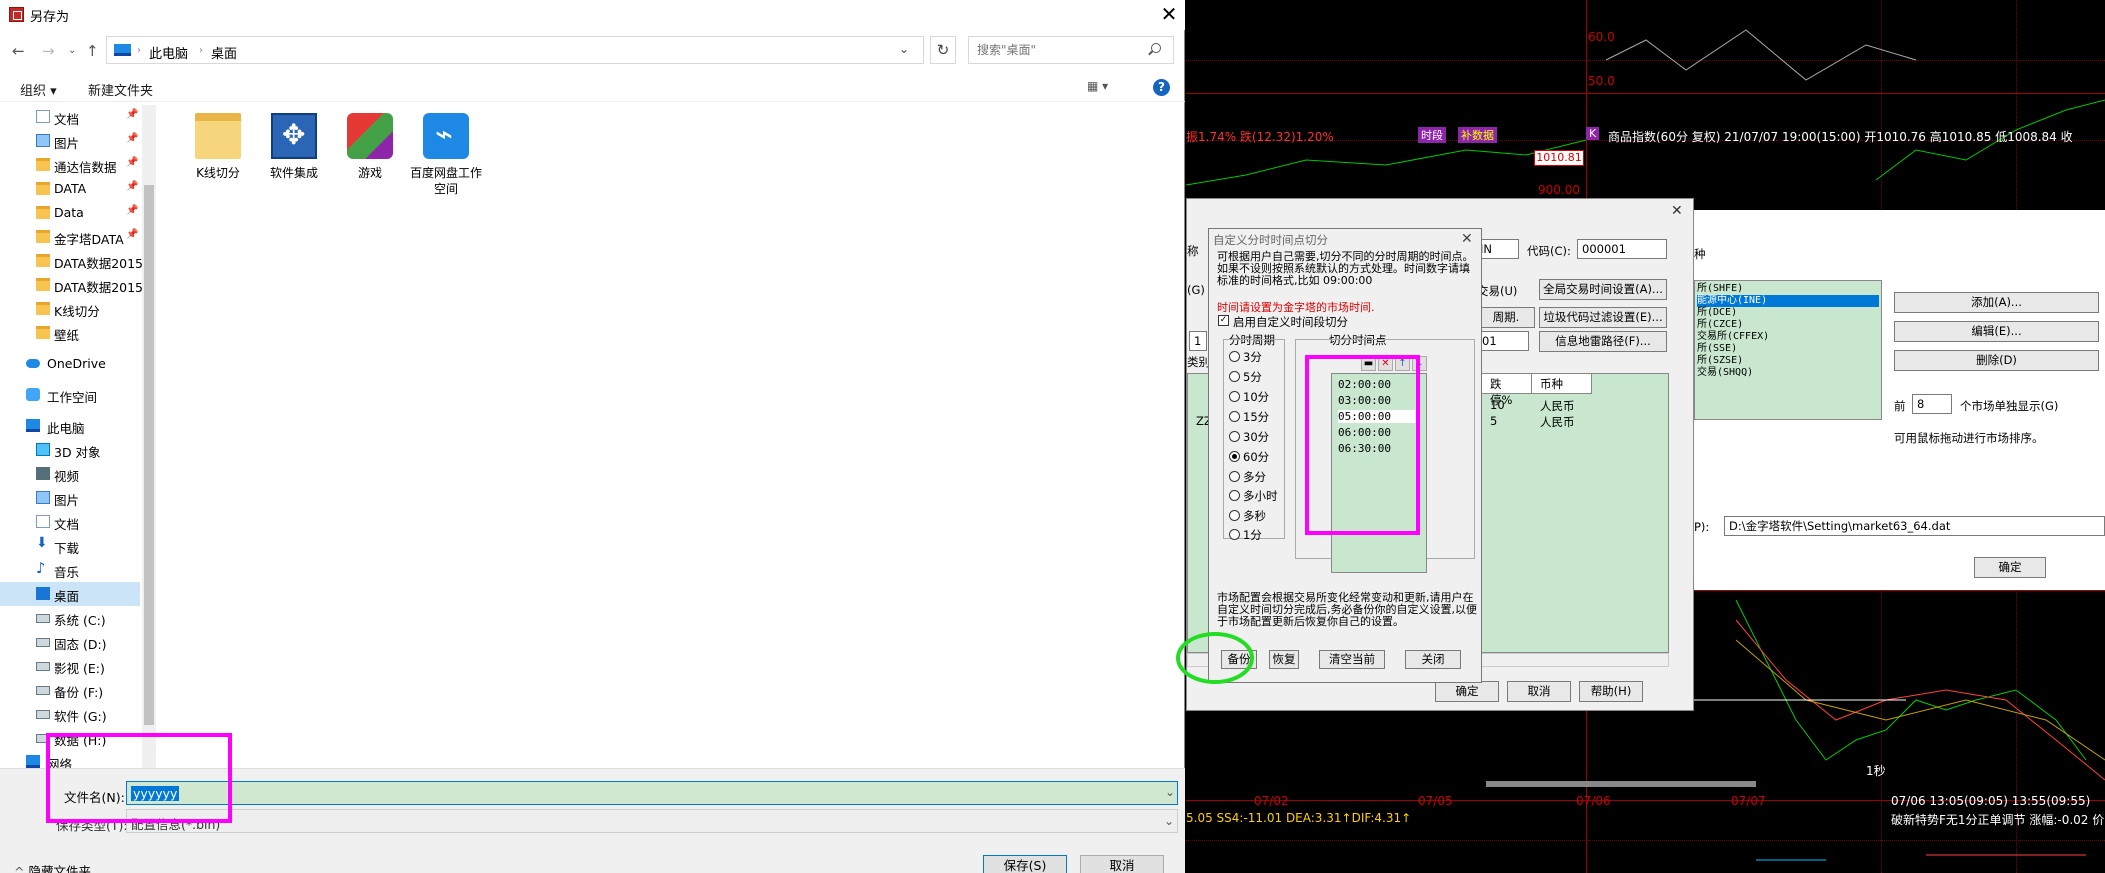 The width and height of the screenshot is (2105, 873). Describe the element at coordinates (1259, 516) in the screenshot. I see `period-radio-multi-sec: 多秒` at that location.